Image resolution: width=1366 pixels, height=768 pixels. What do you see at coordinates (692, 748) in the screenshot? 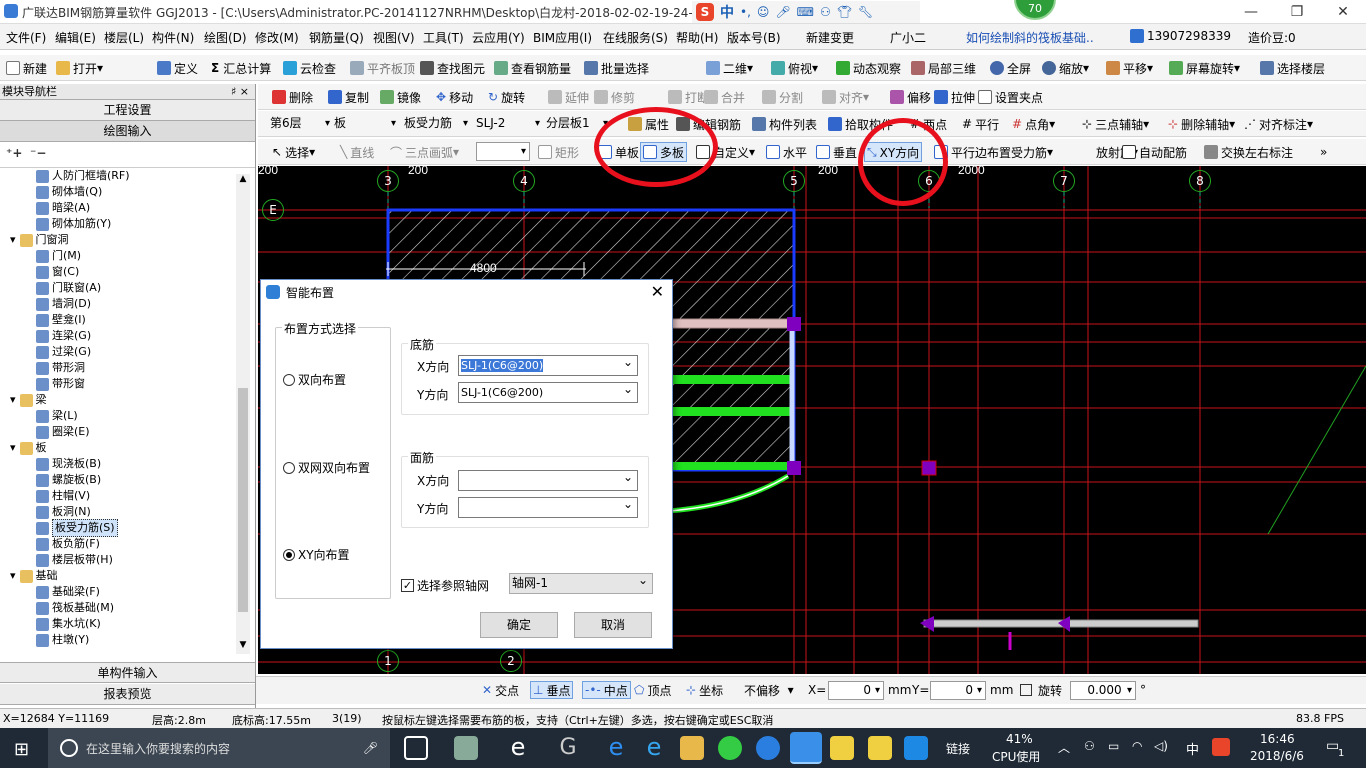
I see `explorer-folder-icon` at bounding box center [692, 748].